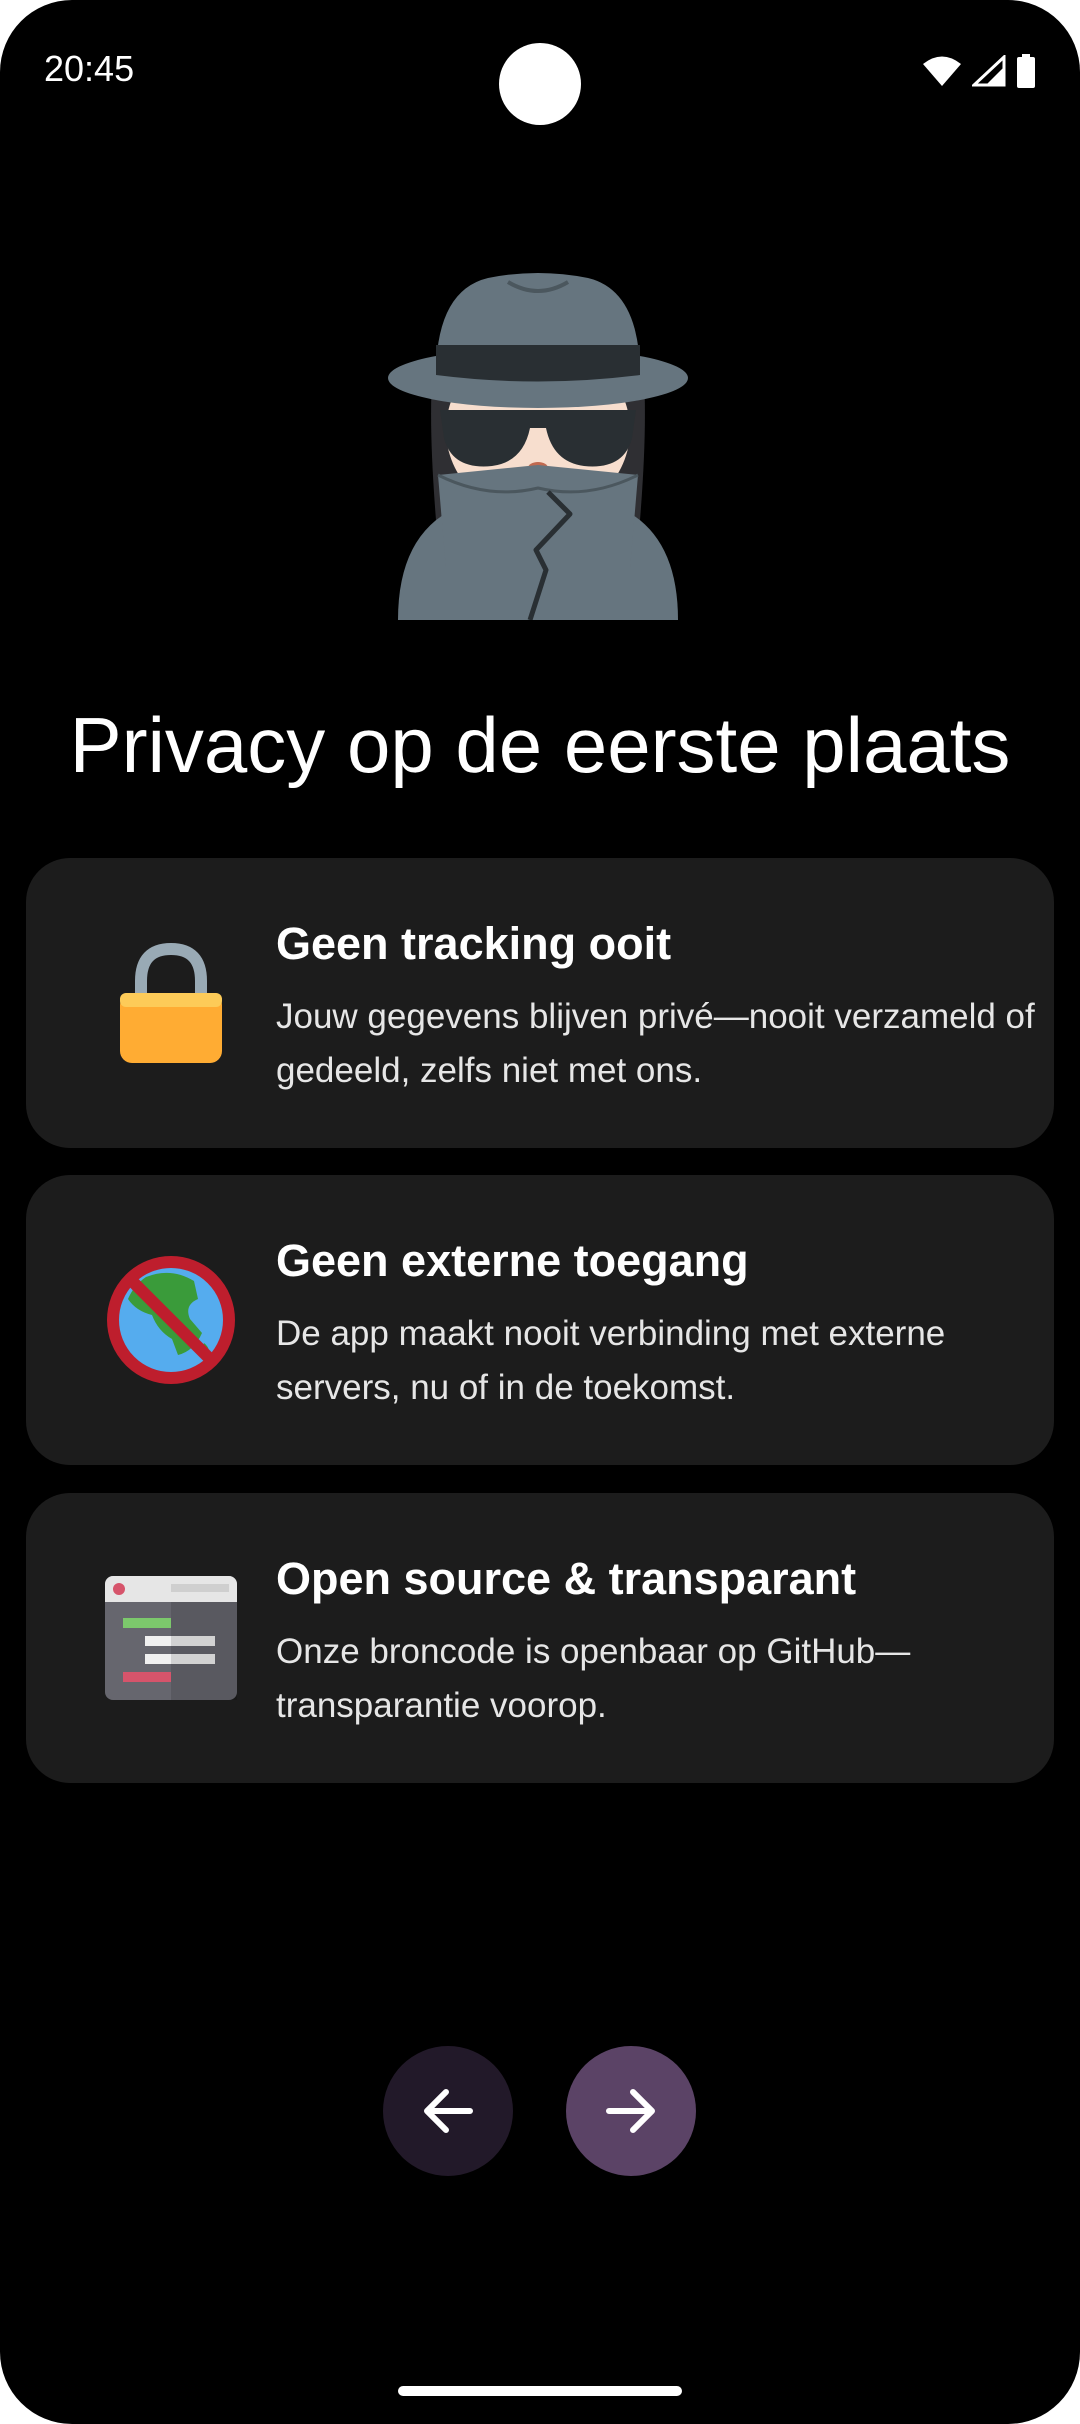 This screenshot has height=2424, width=1080. I want to click on card-title: Open source & transparant, so click(566, 1578).